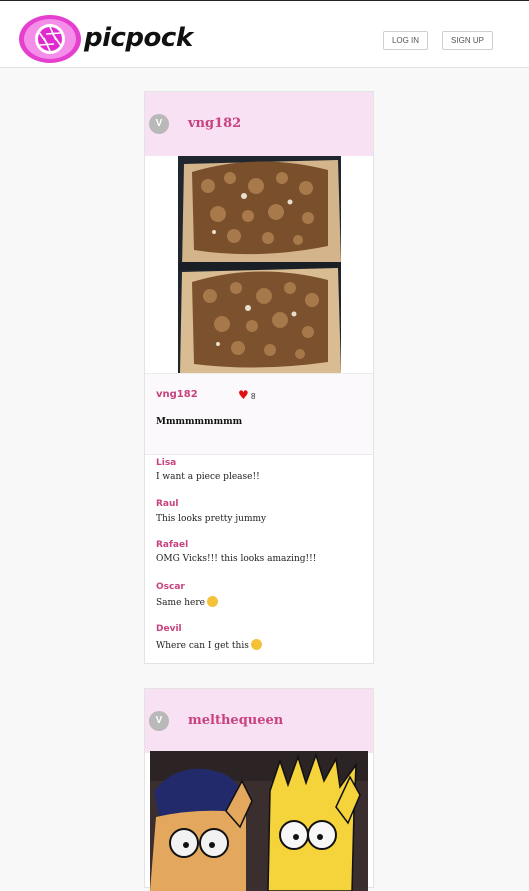  Describe the element at coordinates (256, 644) in the screenshot. I see `smiling-face-emoji` at that location.